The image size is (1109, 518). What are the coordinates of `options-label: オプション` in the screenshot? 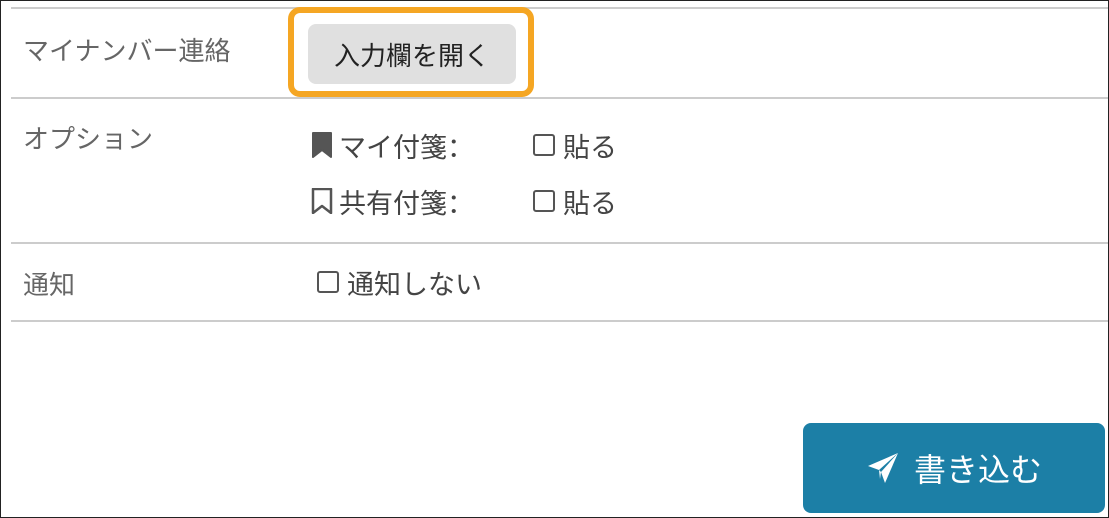 It's located at (88, 140).